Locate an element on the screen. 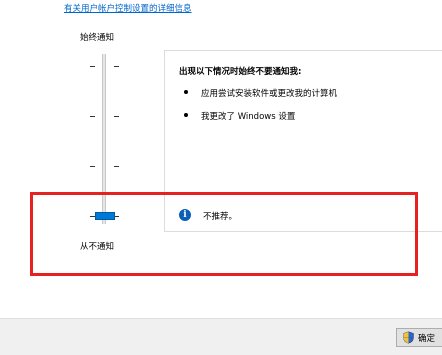 The height and width of the screenshot is (355, 442). slider-label-never-notify: 从不通知 is located at coordinates (97, 247).